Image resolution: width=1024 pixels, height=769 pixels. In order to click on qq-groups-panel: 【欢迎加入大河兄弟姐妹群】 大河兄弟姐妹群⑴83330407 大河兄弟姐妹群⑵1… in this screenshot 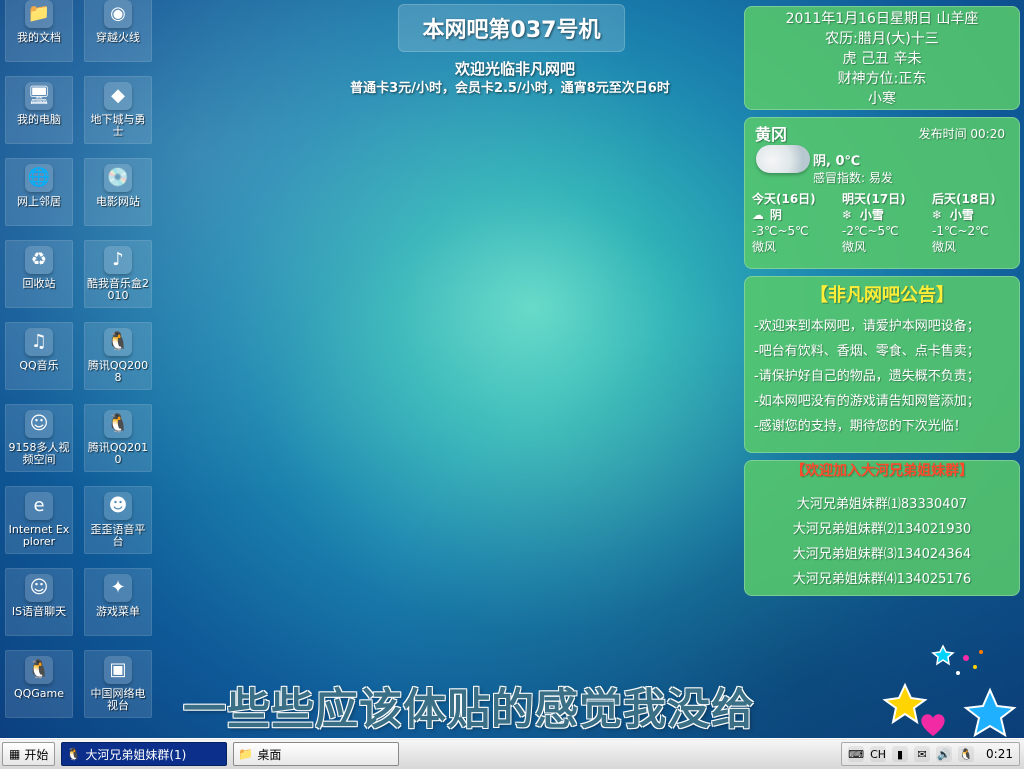, I will do `click(882, 528)`.